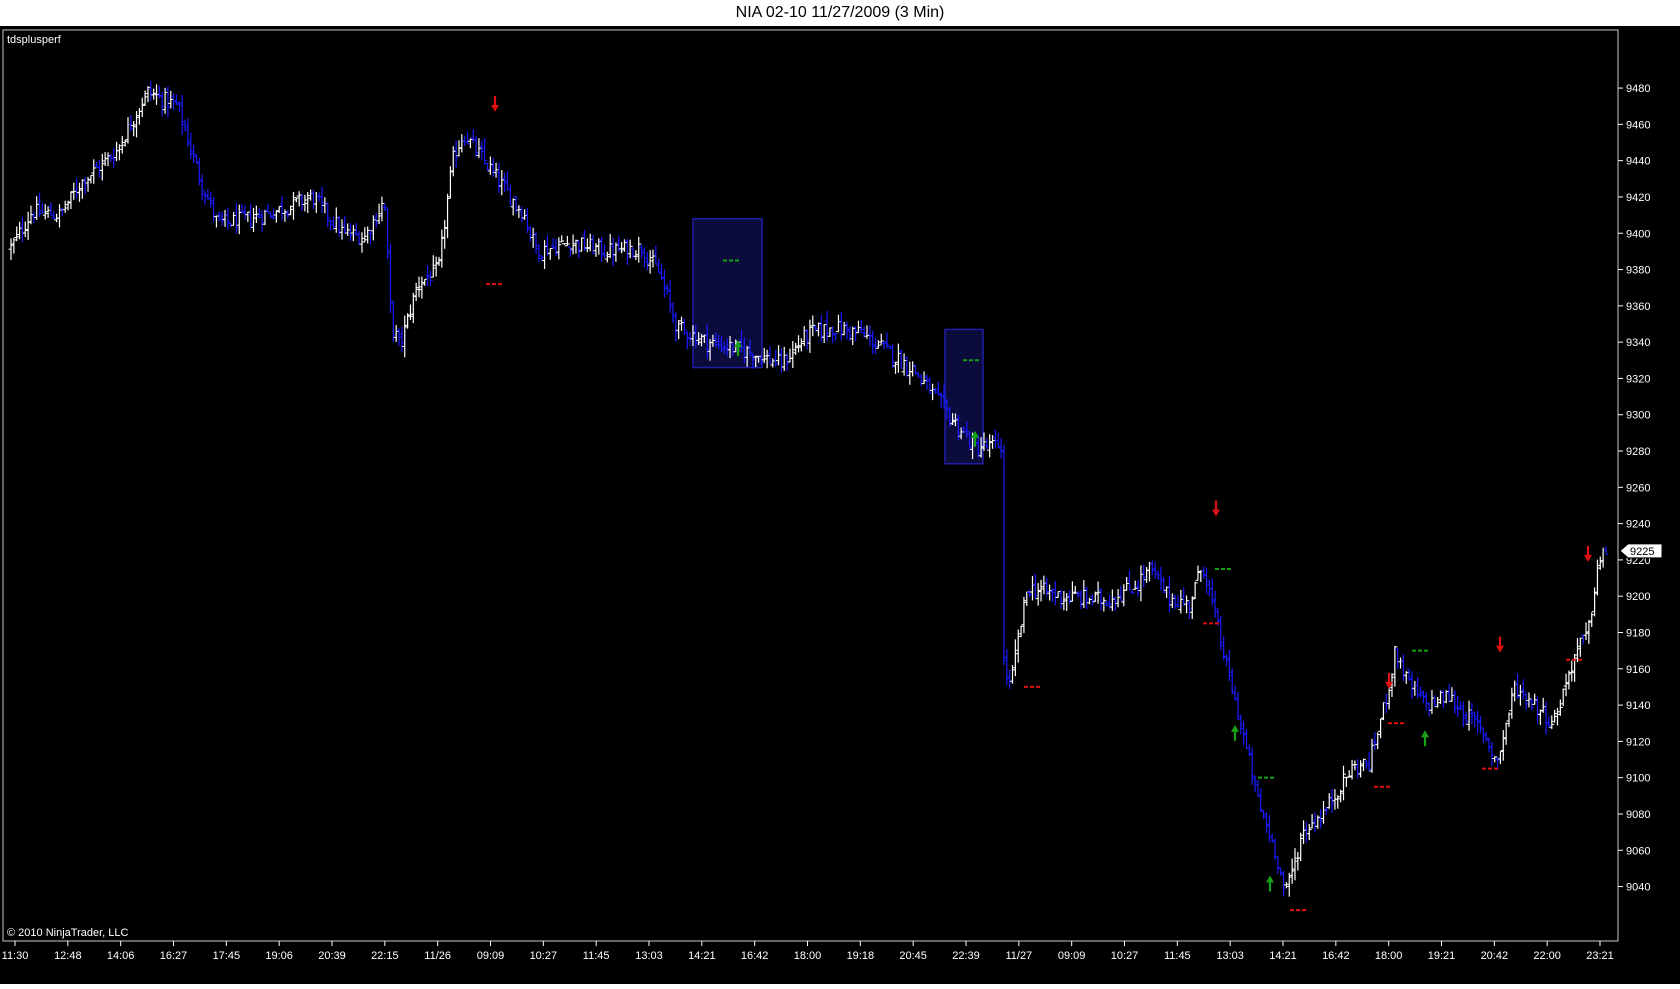 The width and height of the screenshot is (1680, 989). What do you see at coordinates (227, 956) in the screenshot?
I see `x-tick-label: 17:45` at bounding box center [227, 956].